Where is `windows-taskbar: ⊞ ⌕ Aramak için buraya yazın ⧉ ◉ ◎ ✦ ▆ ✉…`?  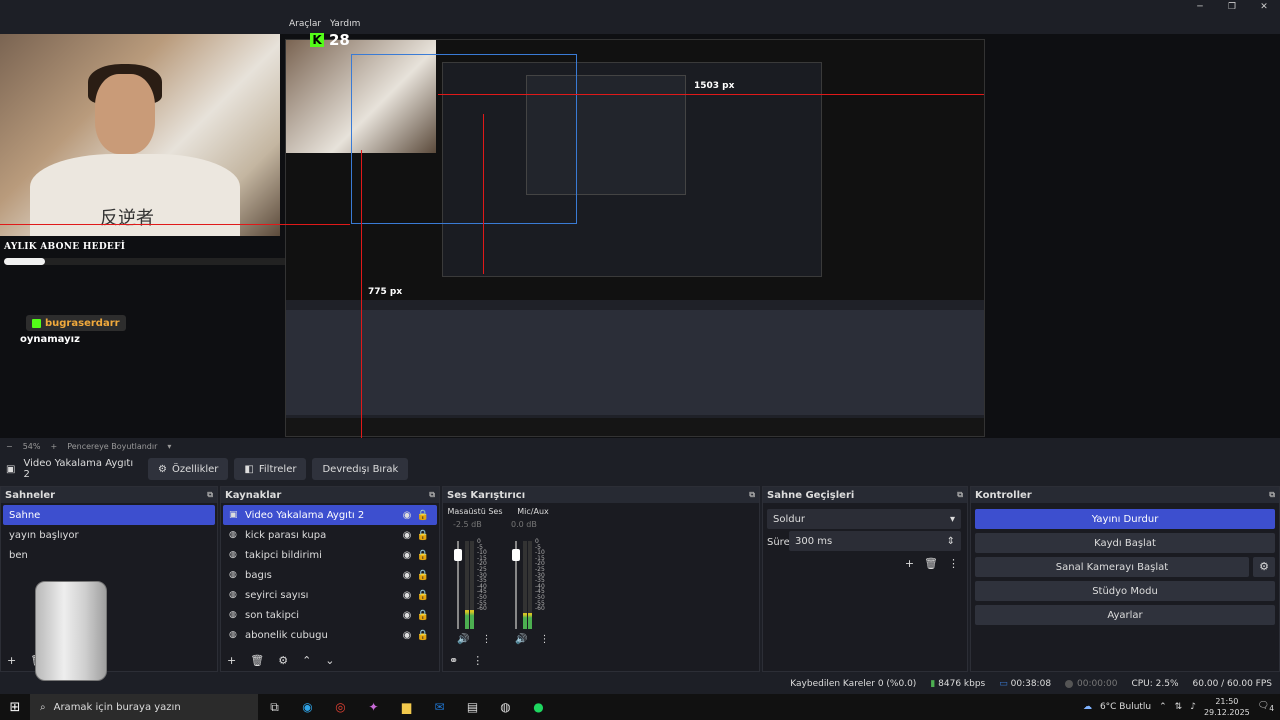
windows-taskbar: ⊞ ⌕ Aramak için buraya yazın ⧉ ◉ ◎ ✦ ▆ ✉… is located at coordinates (640, 707).